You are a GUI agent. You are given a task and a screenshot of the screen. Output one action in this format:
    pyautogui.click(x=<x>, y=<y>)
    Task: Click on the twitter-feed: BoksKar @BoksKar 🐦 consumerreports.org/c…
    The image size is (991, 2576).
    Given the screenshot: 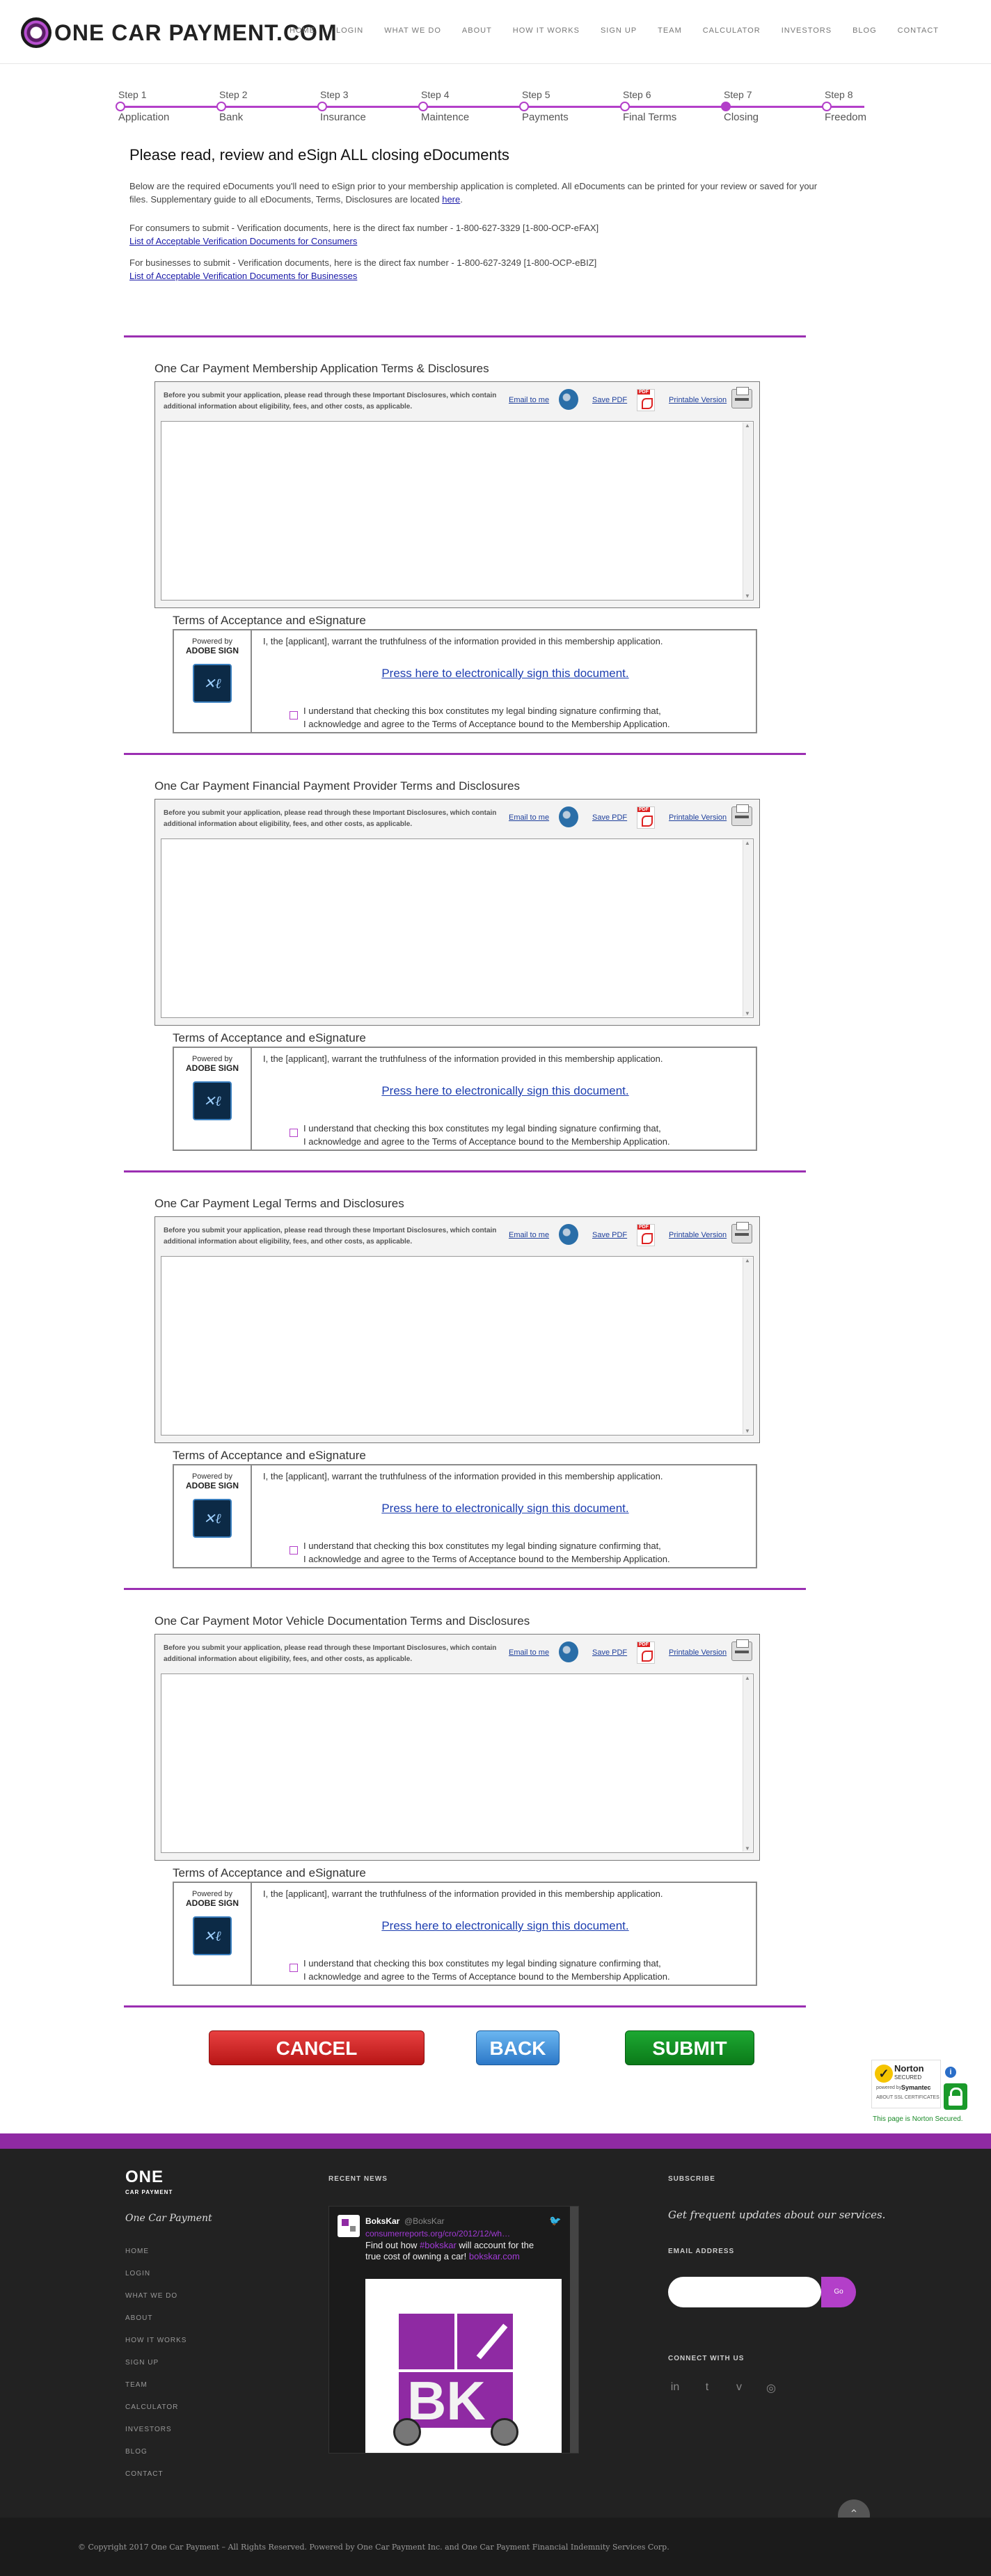 What is the action you would take?
    pyautogui.click(x=453, y=2330)
    